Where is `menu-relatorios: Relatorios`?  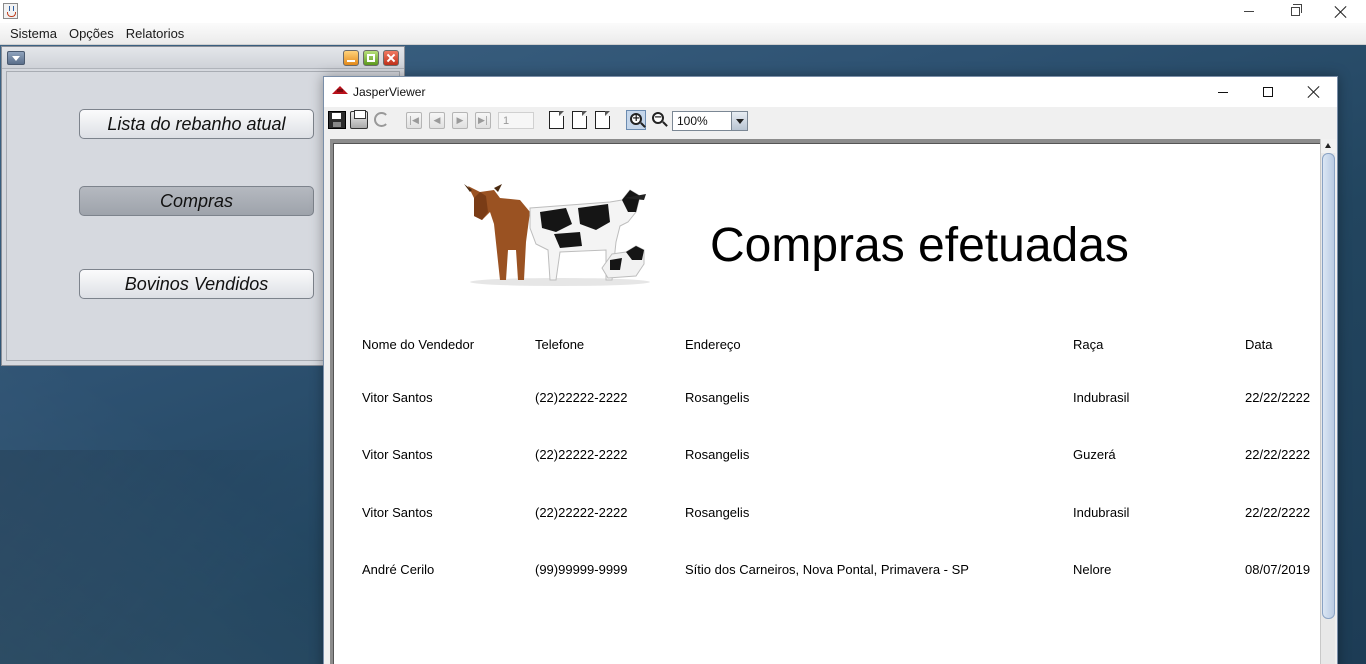
menu-relatorios: Relatorios is located at coordinates (155, 34).